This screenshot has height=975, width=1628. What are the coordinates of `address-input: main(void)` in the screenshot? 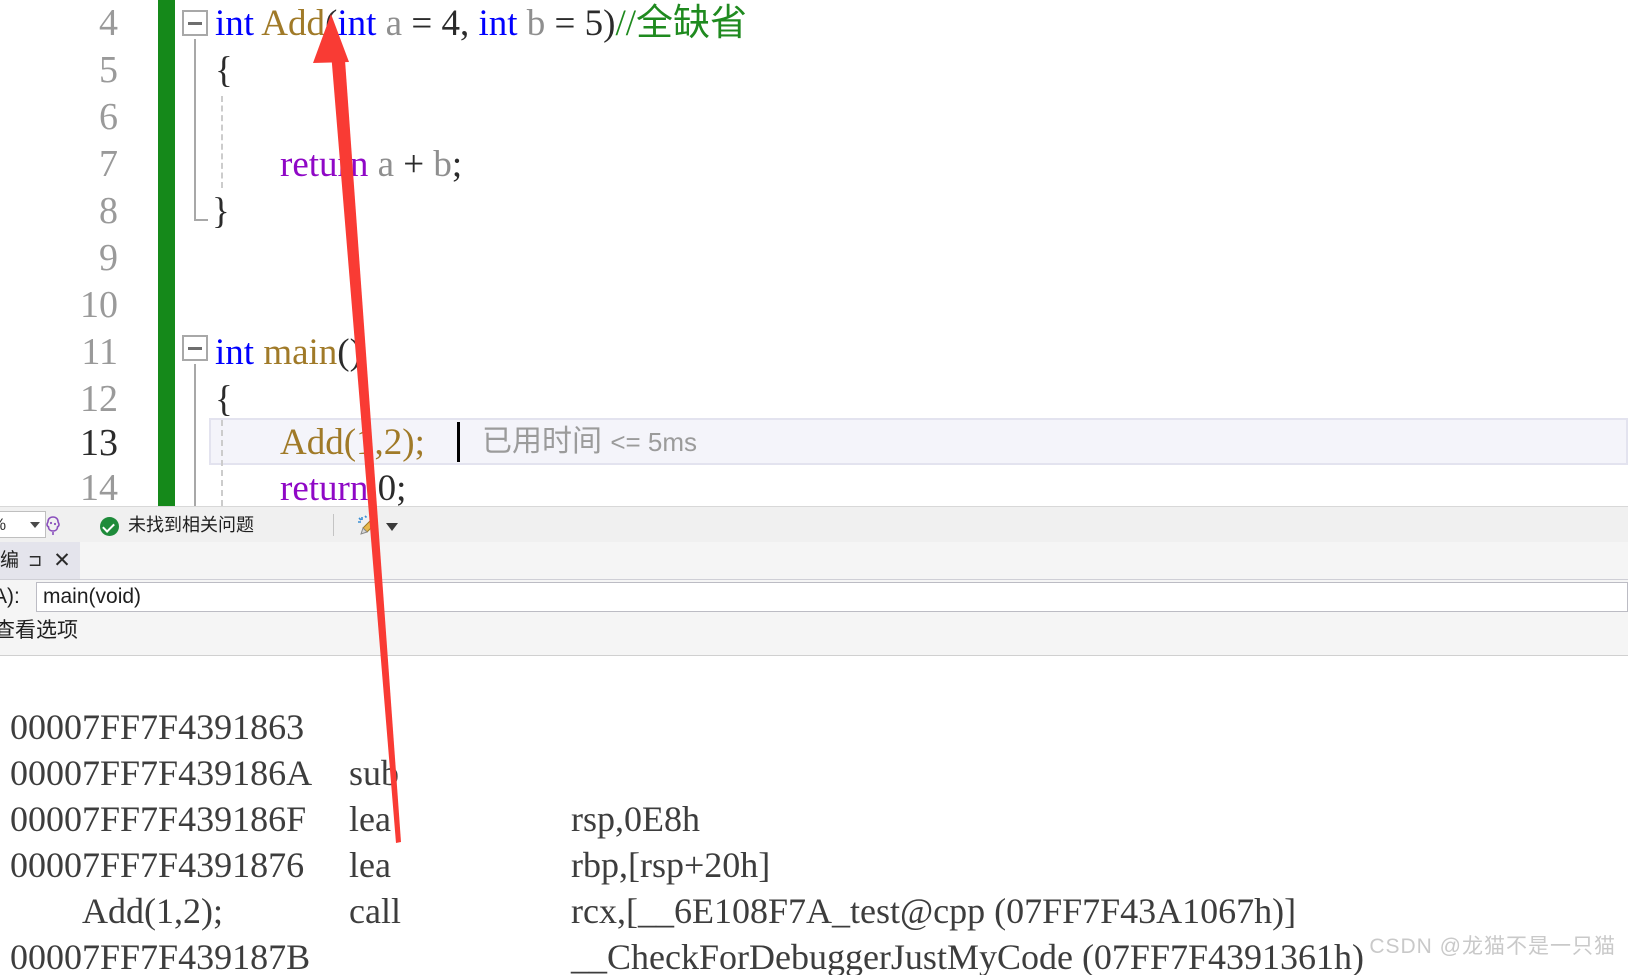 It's located at (832, 597).